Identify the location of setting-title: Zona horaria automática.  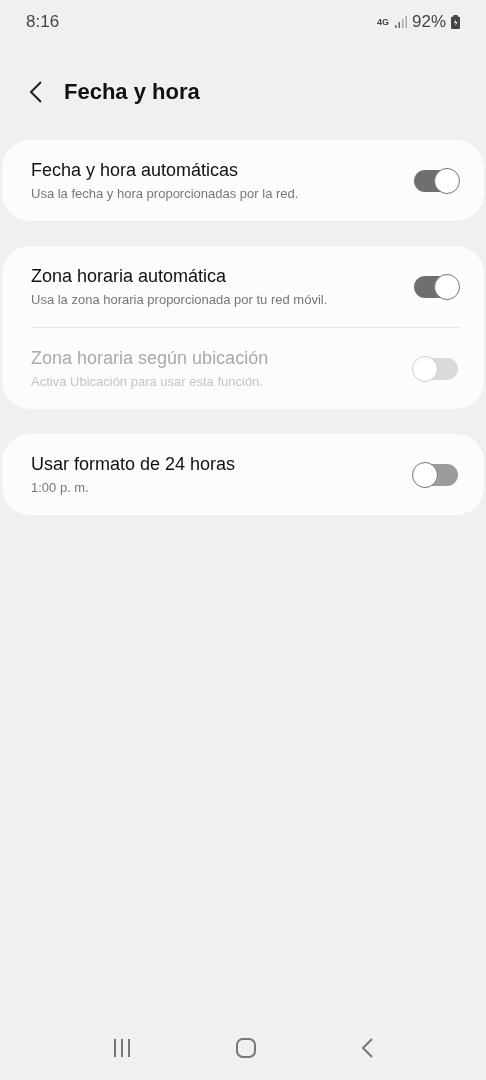
(129, 276).